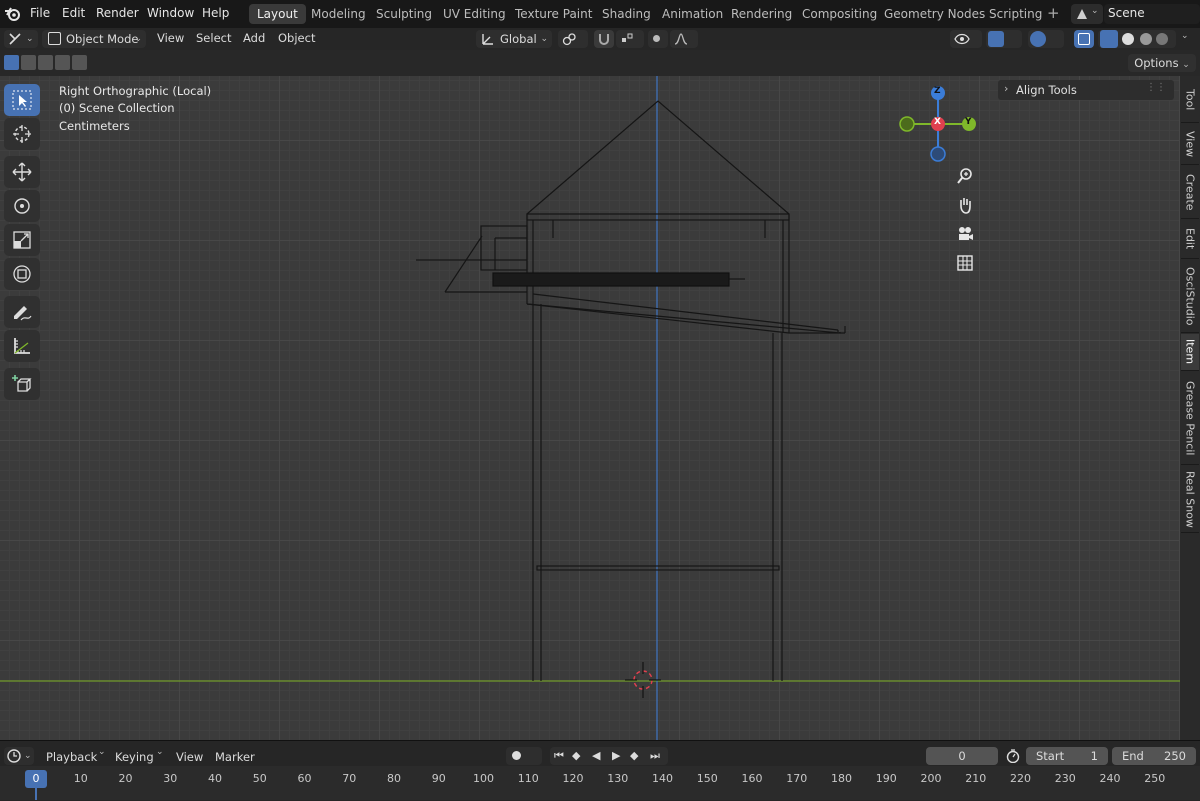 Image resolution: width=1200 pixels, height=801 pixels. I want to click on transform-orientation-dropdown: Global ⌄, so click(514, 39).